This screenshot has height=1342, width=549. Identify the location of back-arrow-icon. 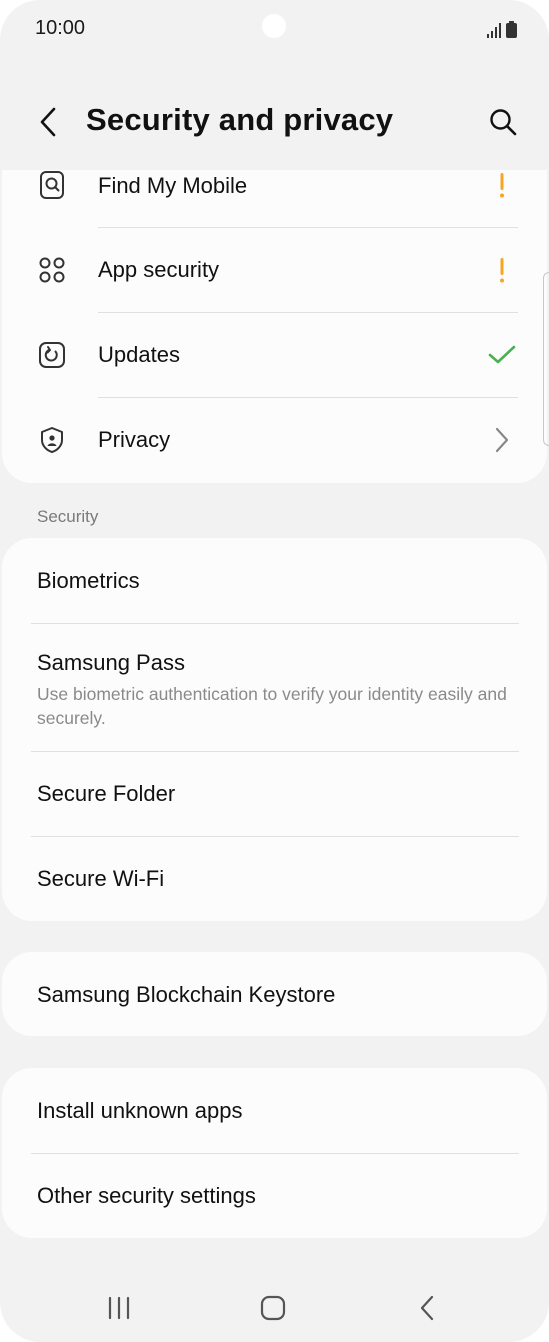
(48, 122).